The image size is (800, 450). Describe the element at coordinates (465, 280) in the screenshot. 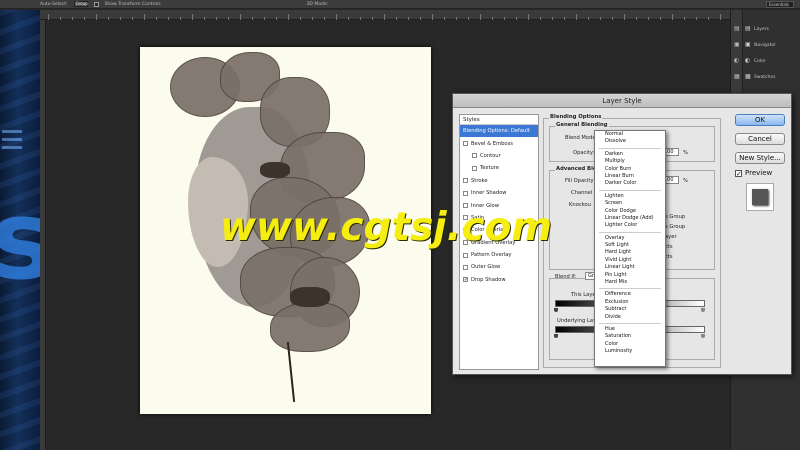

I see `style-checkbox: ✓` at that location.